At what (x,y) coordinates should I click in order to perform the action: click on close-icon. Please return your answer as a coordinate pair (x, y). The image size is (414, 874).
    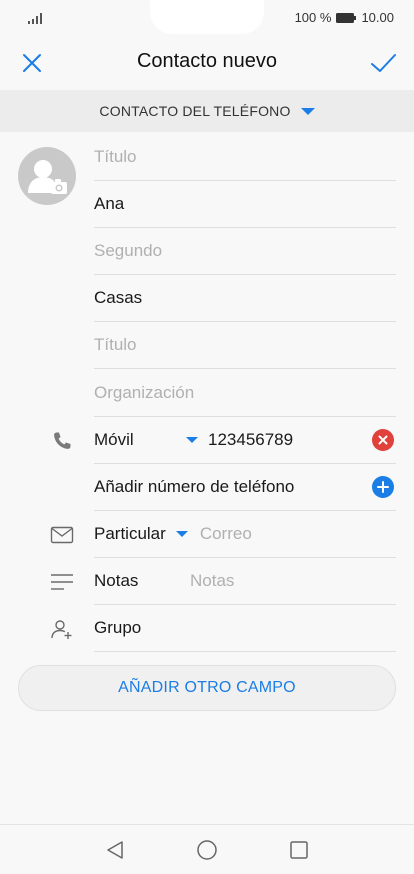
    Looking at the image, I should click on (383, 440).